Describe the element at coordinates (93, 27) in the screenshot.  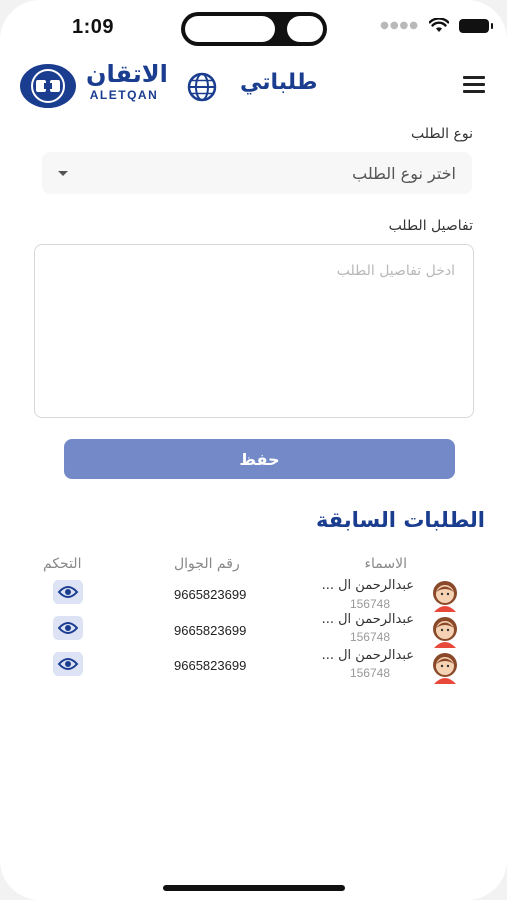
I see `status-time: 1:09` at that location.